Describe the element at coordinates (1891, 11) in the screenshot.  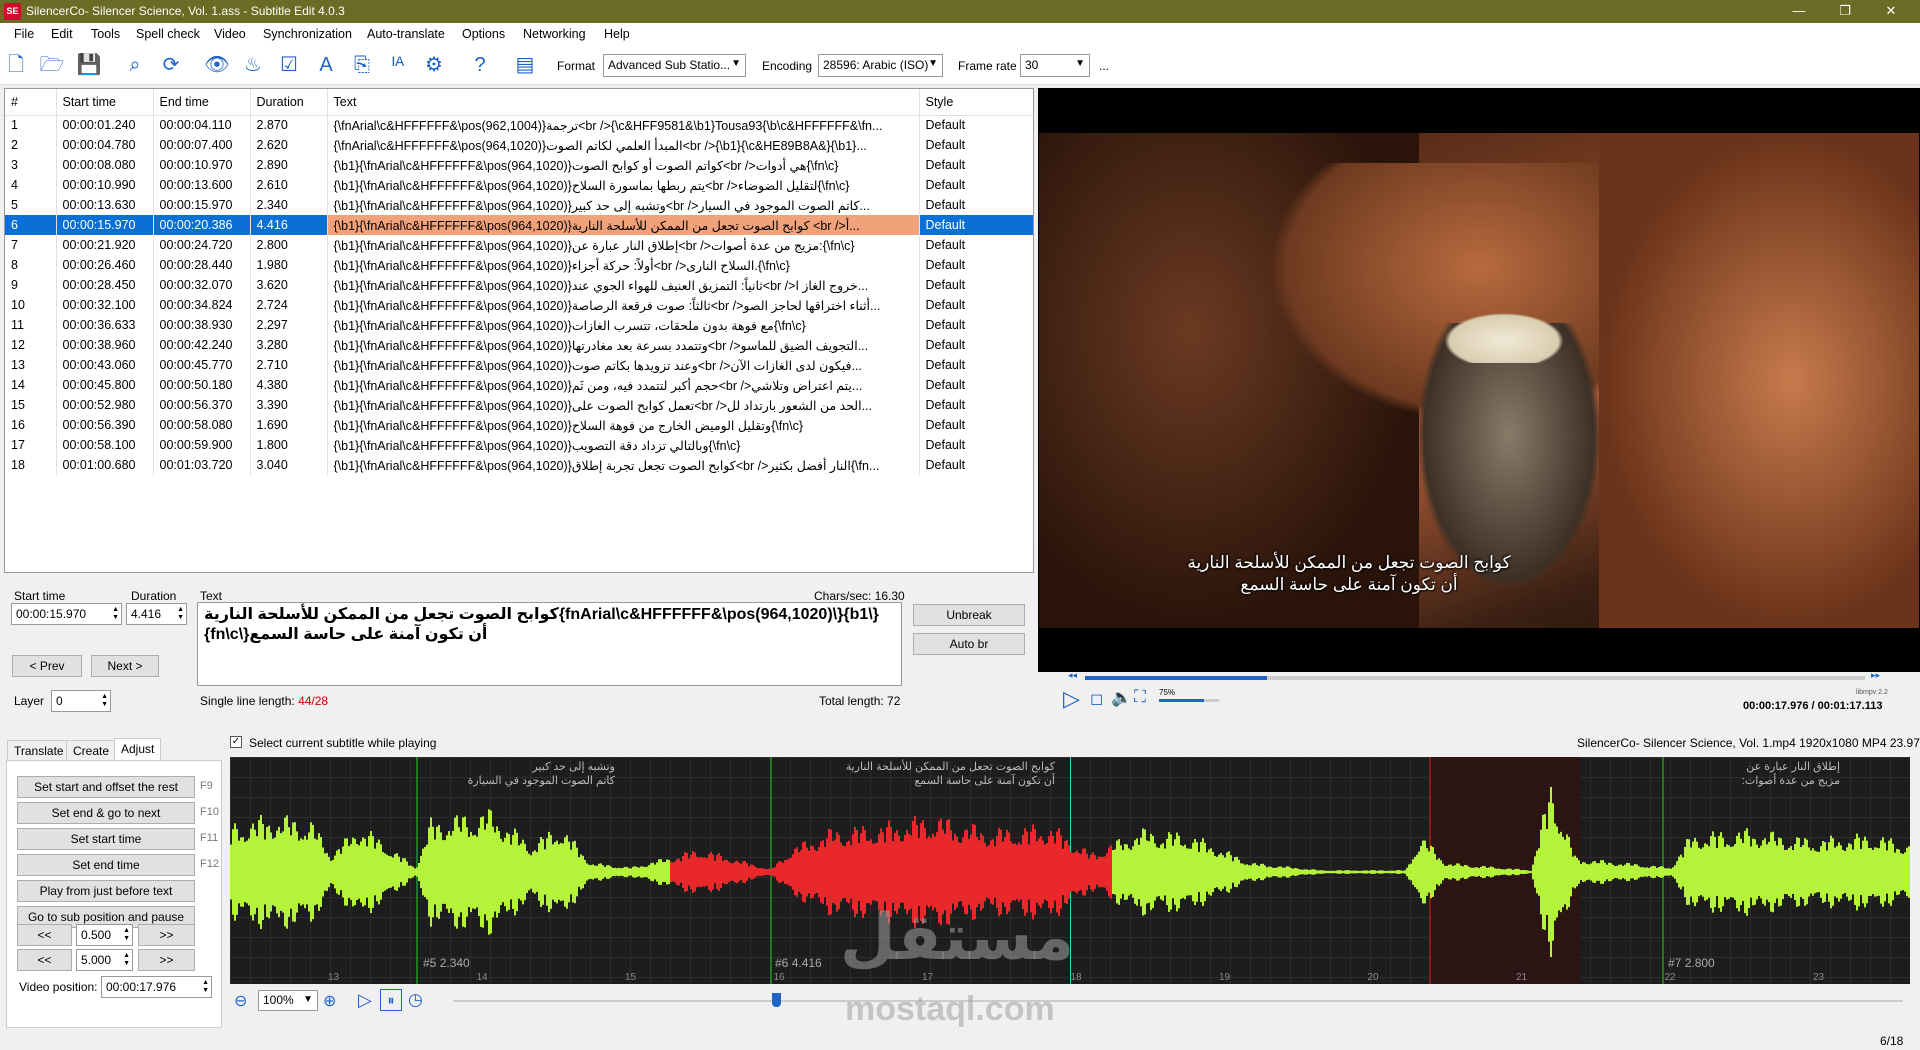
I see `close-button: ✕` at that location.